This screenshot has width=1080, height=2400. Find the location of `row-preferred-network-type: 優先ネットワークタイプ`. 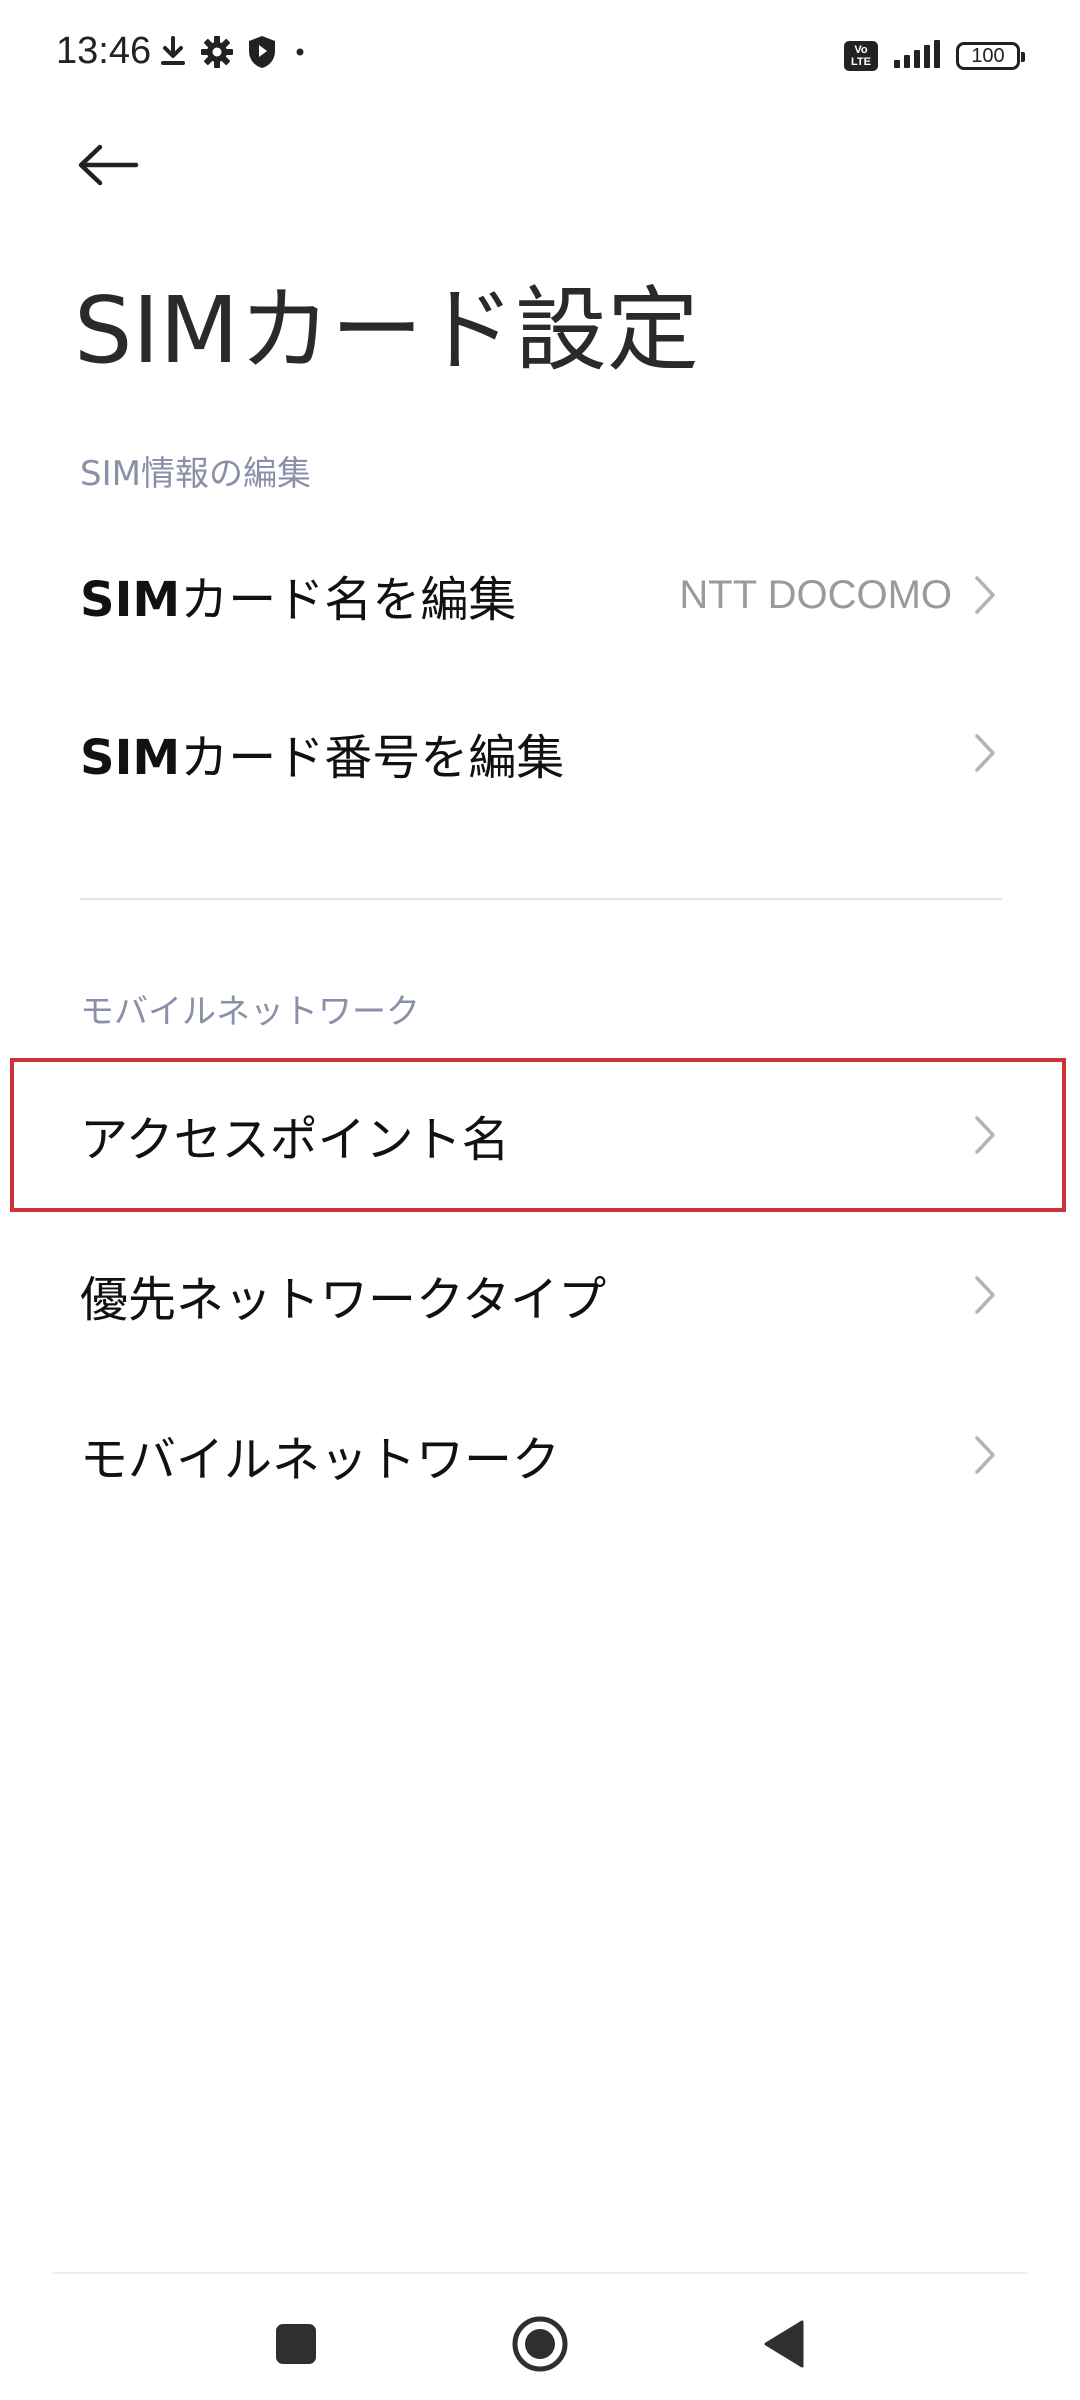

row-preferred-network-type: 優先ネットワークタイプ is located at coordinates (540, 1295).